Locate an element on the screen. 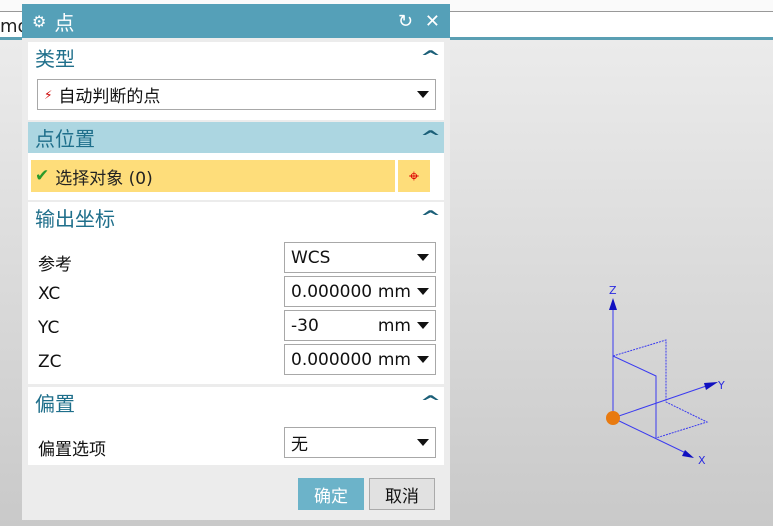 The image size is (773, 526). x-axis is located at coordinates (651, 436).